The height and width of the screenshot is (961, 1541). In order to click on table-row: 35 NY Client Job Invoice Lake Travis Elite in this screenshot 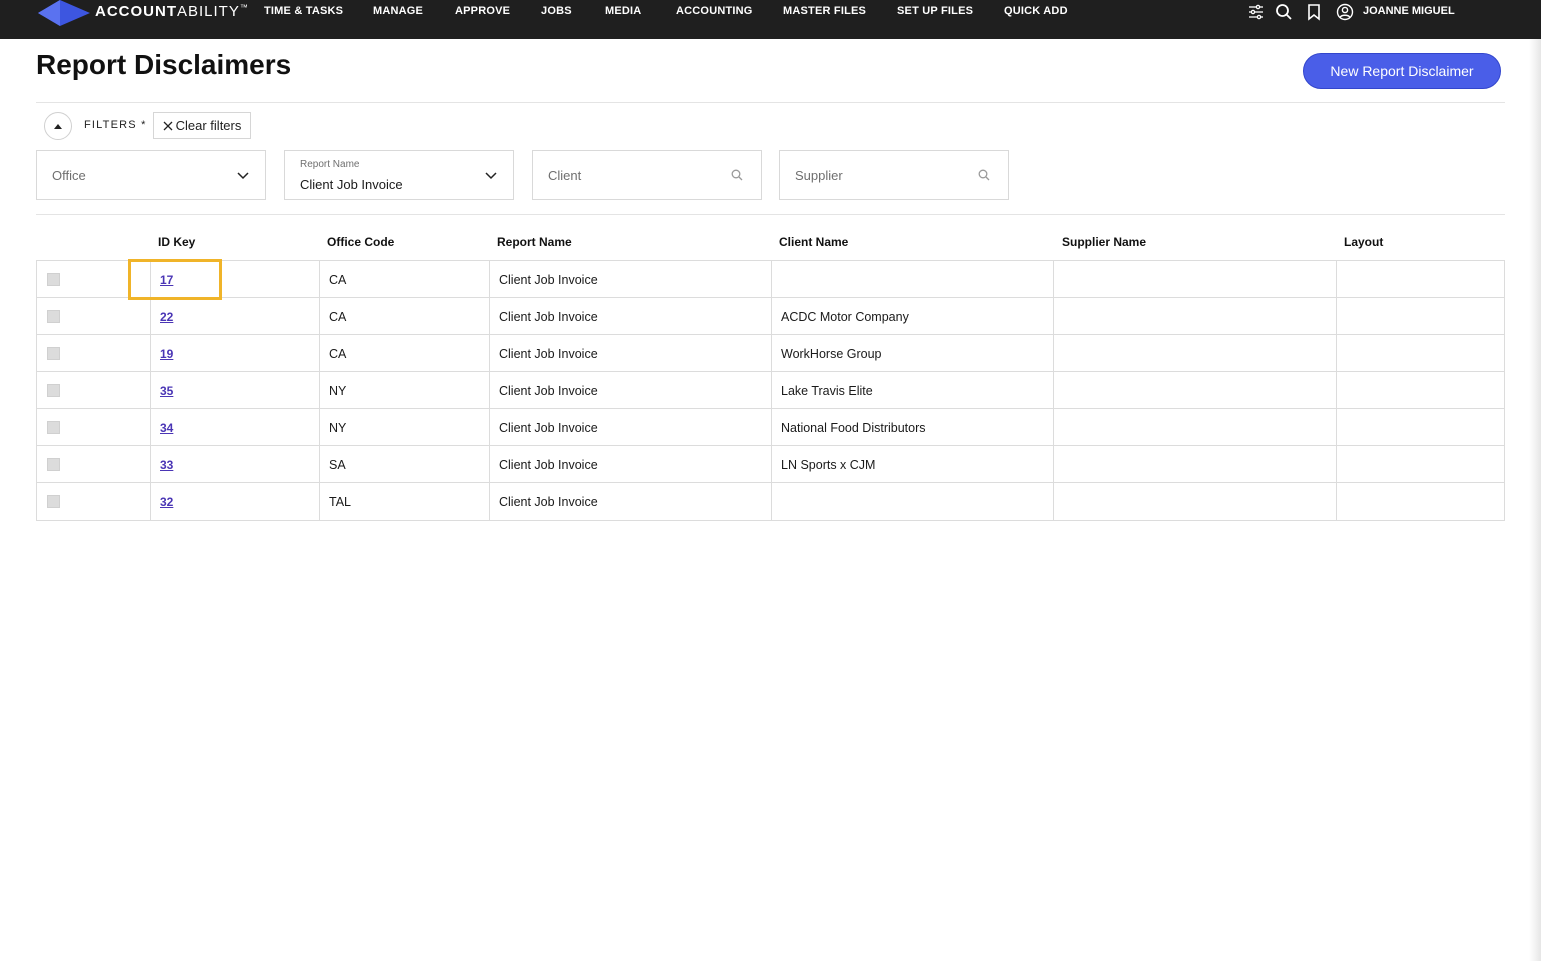, I will do `click(770, 390)`.